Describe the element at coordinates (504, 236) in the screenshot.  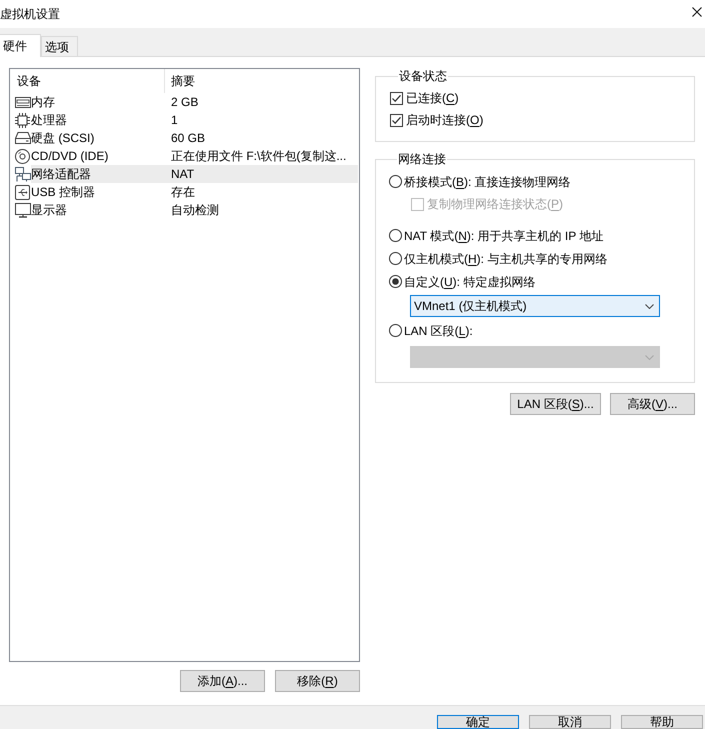
I see `radio-label: NAT 模式(N): 用于共享主机的 IP 地址` at that location.